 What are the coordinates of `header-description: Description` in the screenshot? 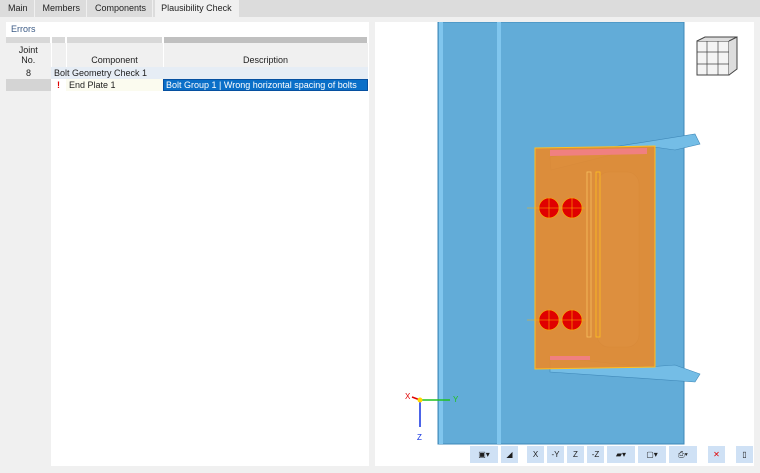 It's located at (266, 55).